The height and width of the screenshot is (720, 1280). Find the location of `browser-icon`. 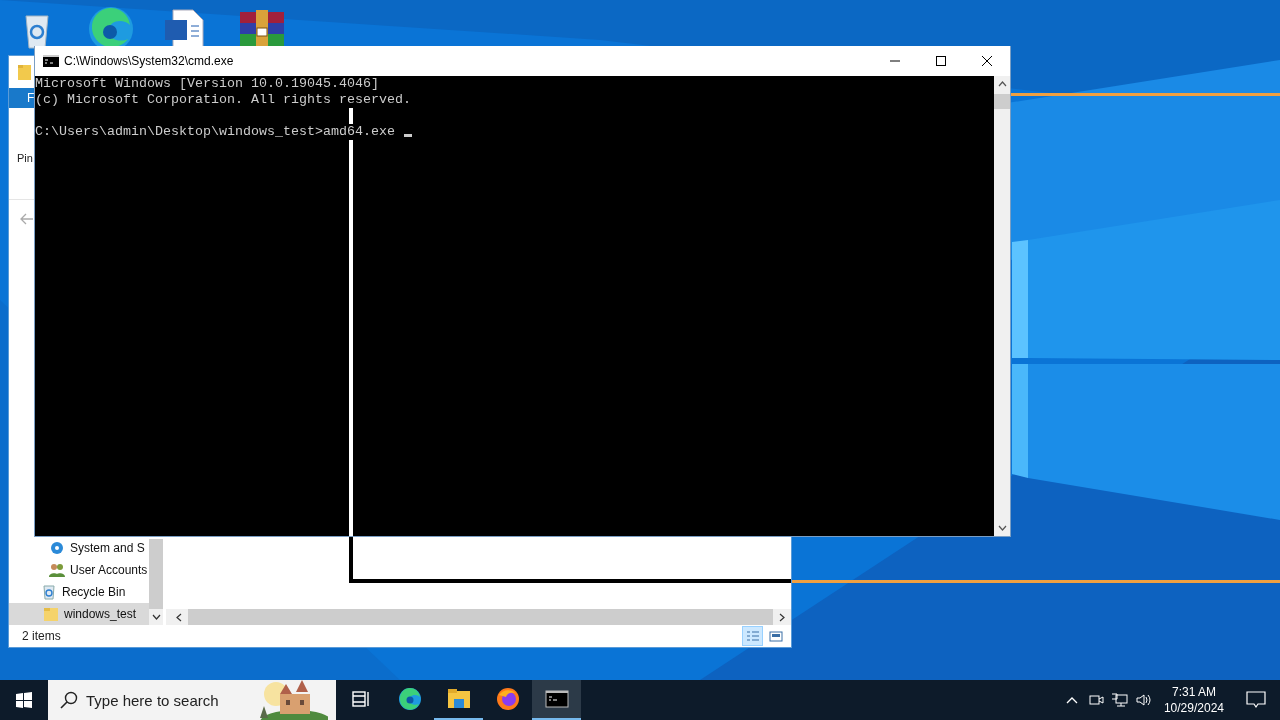

browser-icon is located at coordinates (409, 699).